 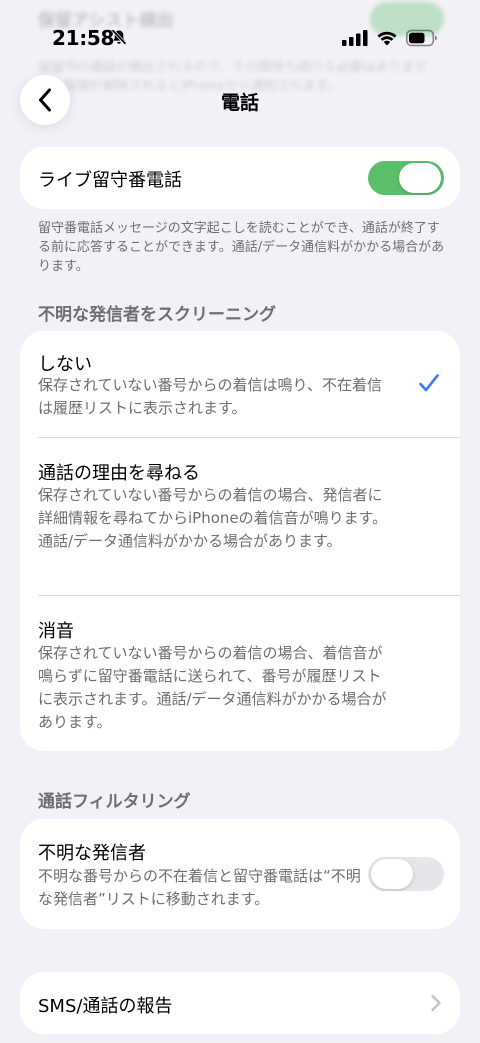 What do you see at coordinates (105, 1006) in the screenshot?
I see `sms-report-label: SMS/通話の報告` at bounding box center [105, 1006].